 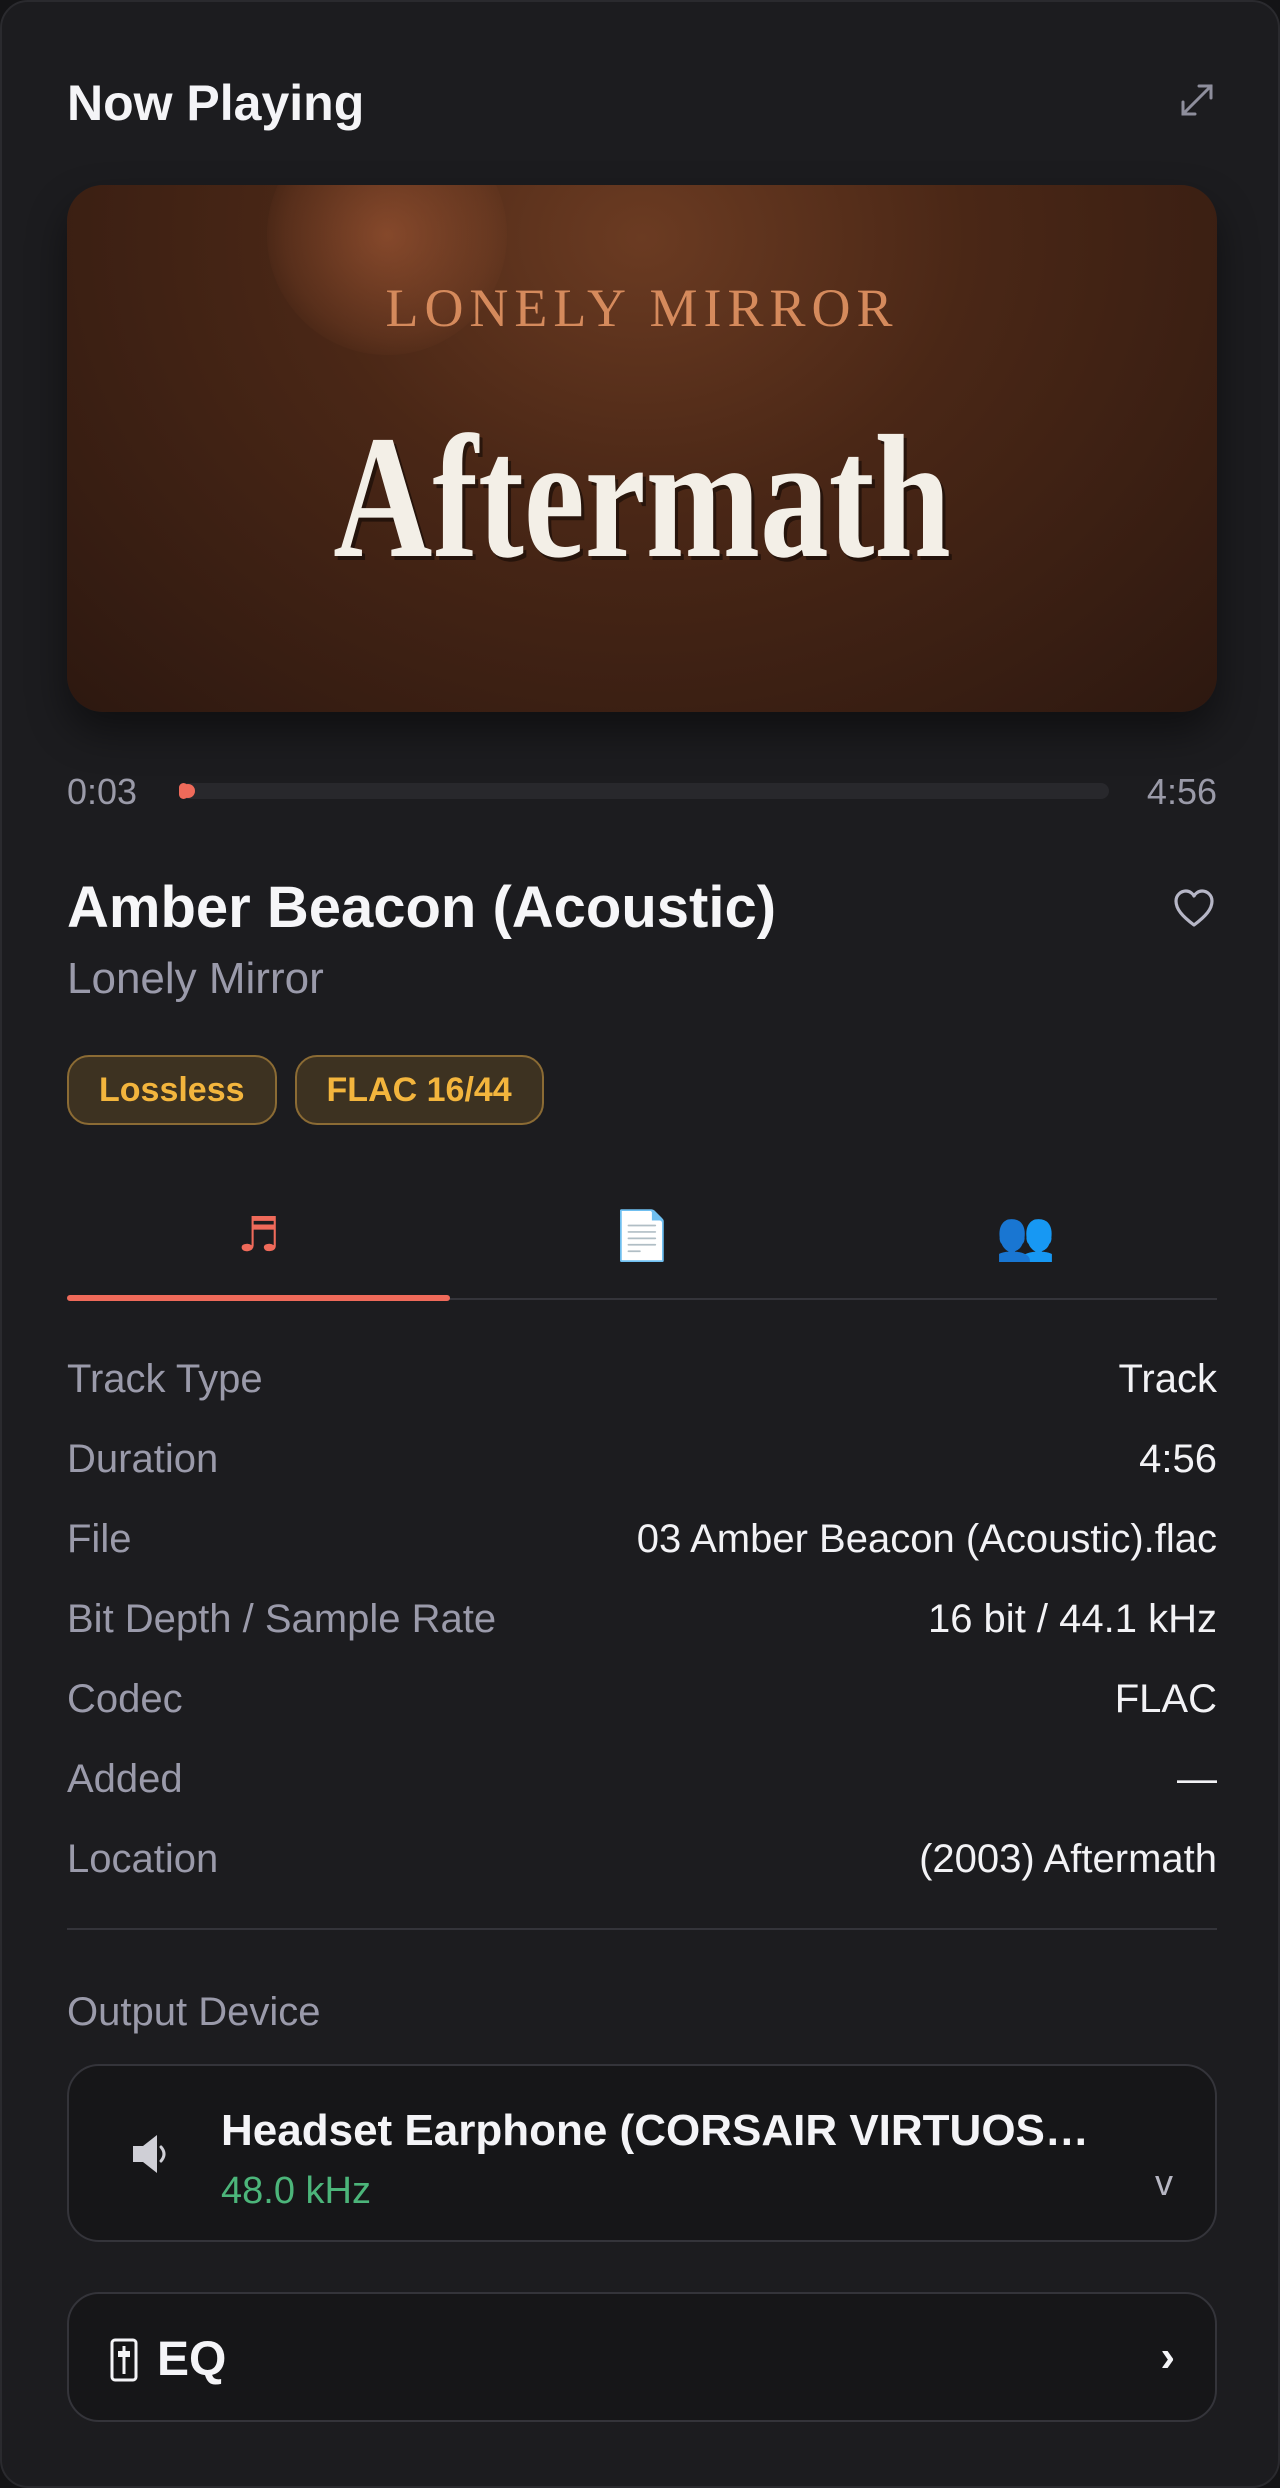 I want to click on chevron-right-icon: ›, so click(x=1167, y=2356).